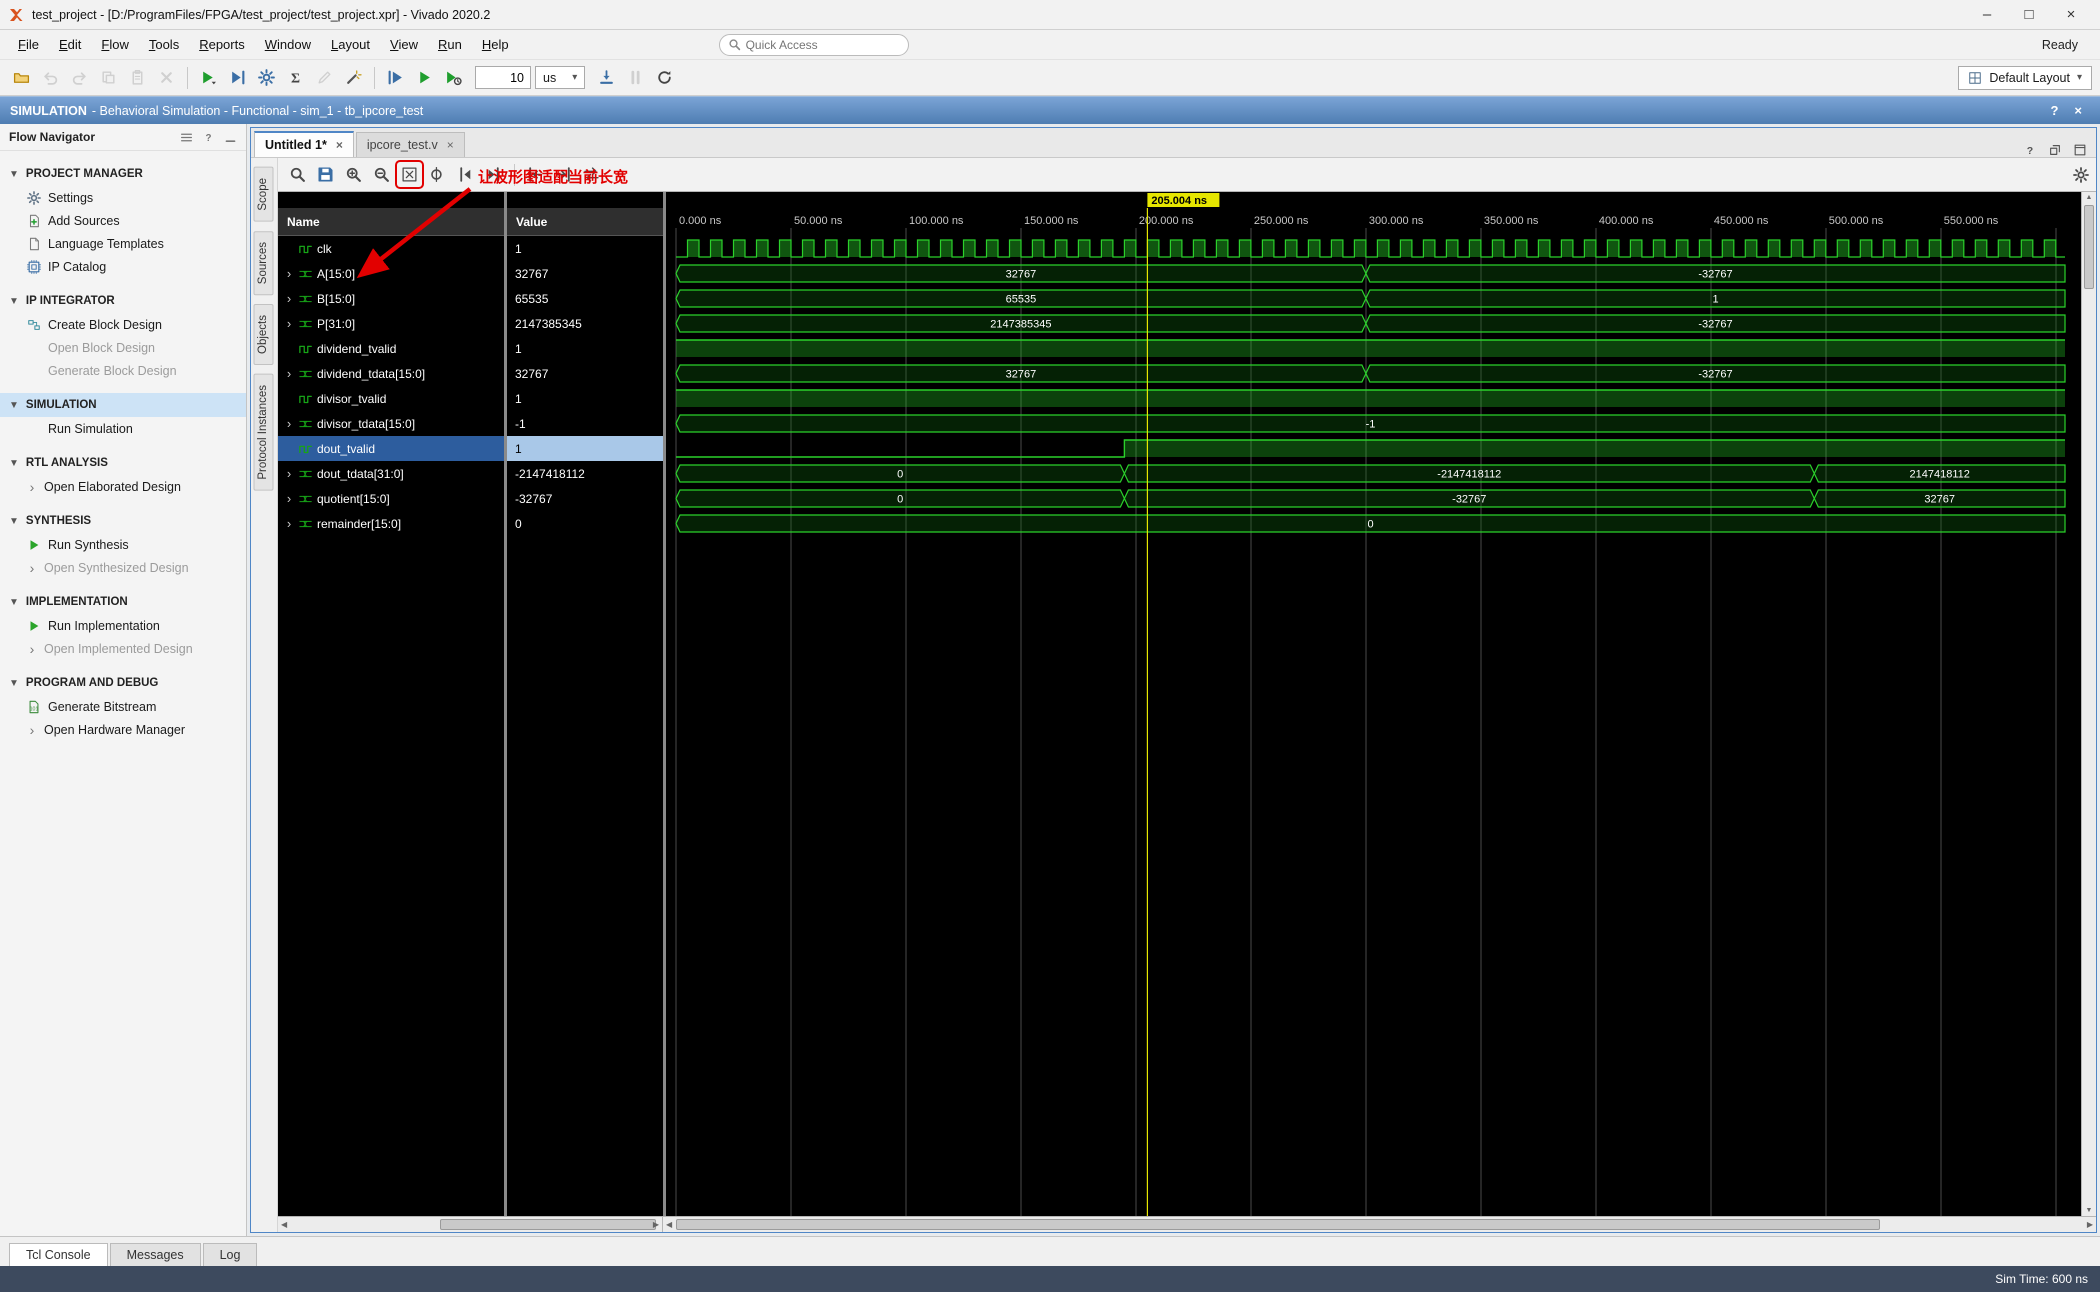  I want to click on tab-close-icon: ×, so click(450, 145).